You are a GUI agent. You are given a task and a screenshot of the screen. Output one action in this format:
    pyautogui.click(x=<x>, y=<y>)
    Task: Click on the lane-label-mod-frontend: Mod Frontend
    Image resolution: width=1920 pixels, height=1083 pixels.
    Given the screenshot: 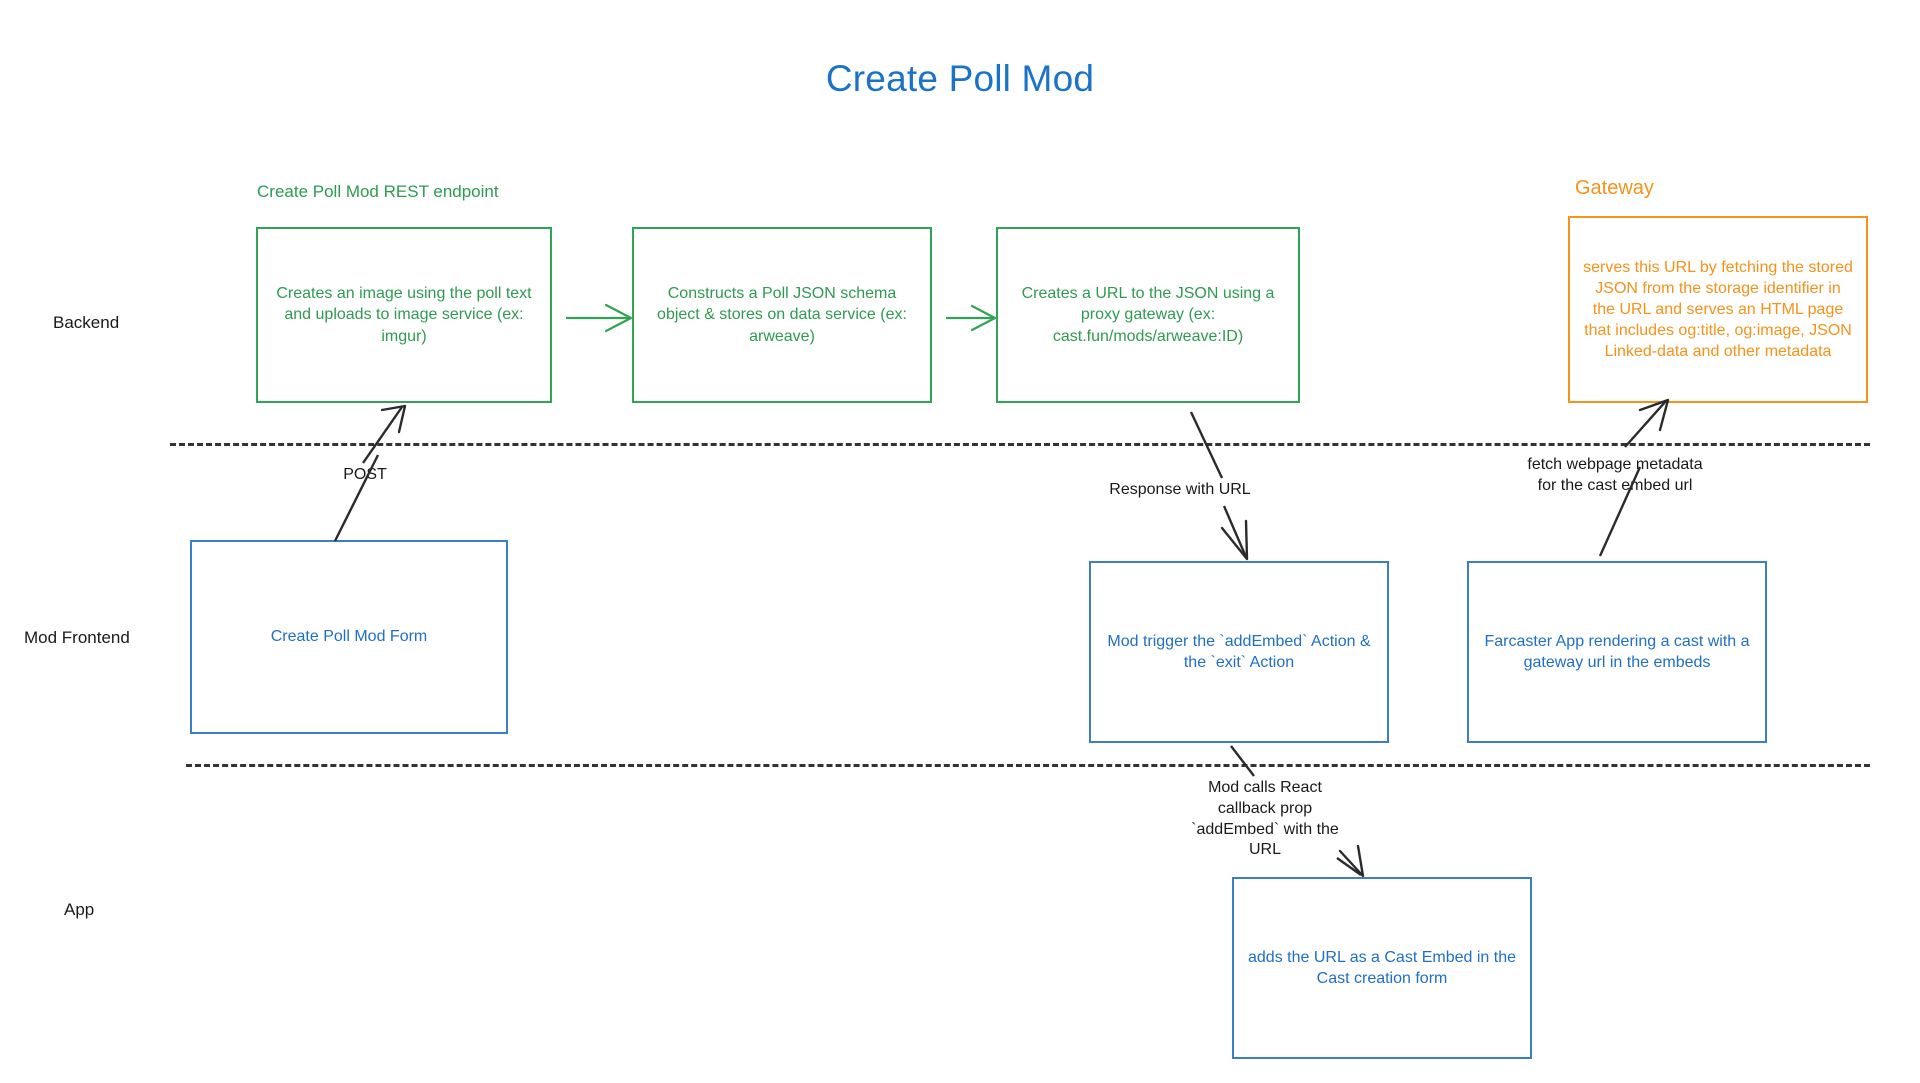 What is the action you would take?
    pyautogui.click(x=77, y=637)
    